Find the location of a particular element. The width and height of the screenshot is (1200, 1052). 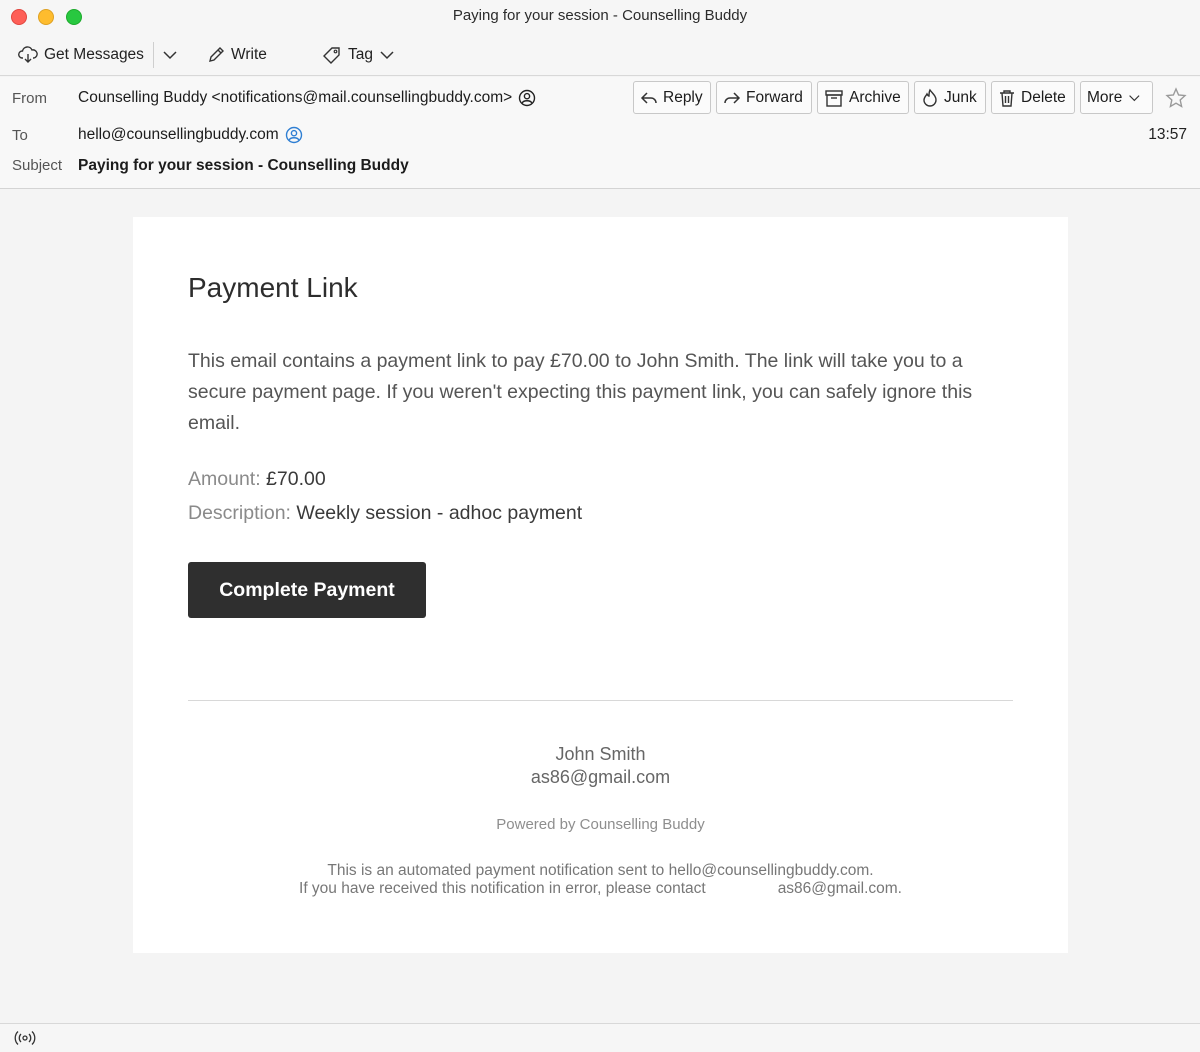

footer-contact-email: as86@gmail.com. is located at coordinates (840, 888).